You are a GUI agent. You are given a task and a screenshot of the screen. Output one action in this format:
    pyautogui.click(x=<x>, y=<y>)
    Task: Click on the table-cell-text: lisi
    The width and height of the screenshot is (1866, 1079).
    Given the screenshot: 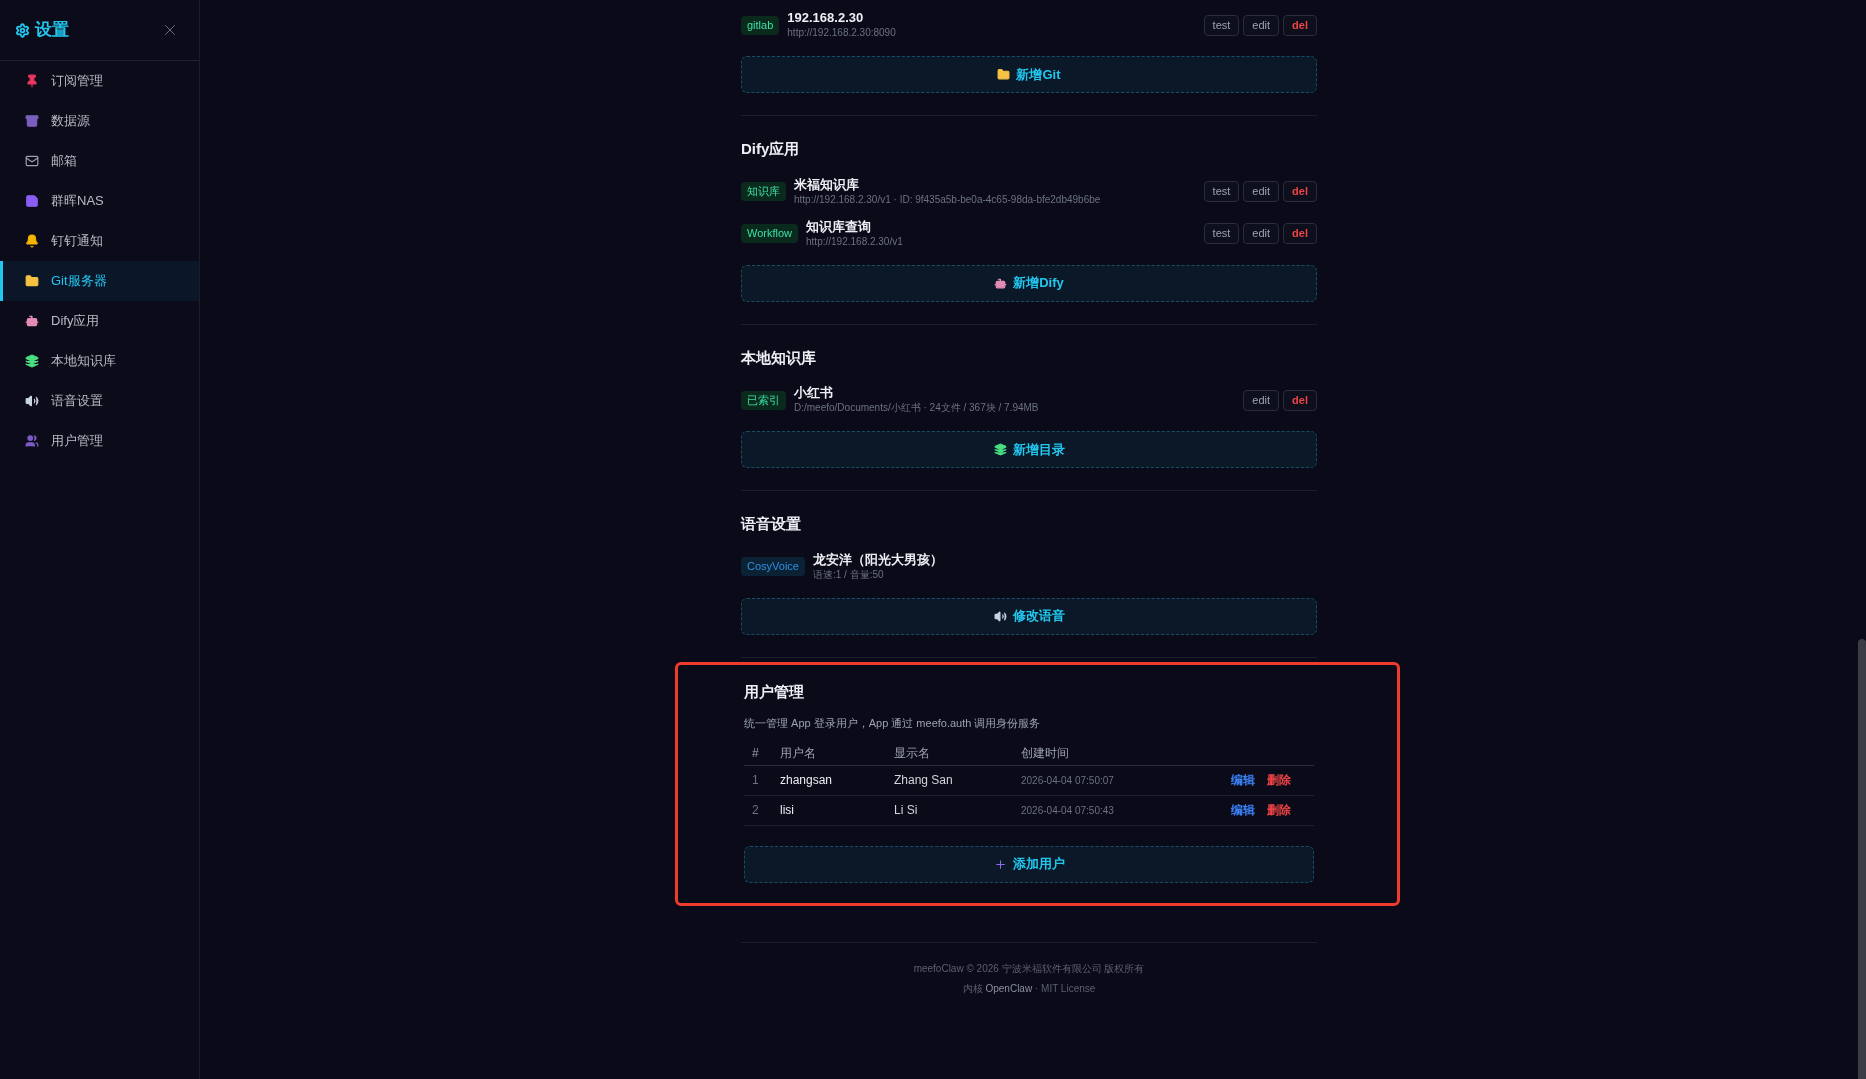 What is the action you would take?
    pyautogui.click(x=787, y=810)
    